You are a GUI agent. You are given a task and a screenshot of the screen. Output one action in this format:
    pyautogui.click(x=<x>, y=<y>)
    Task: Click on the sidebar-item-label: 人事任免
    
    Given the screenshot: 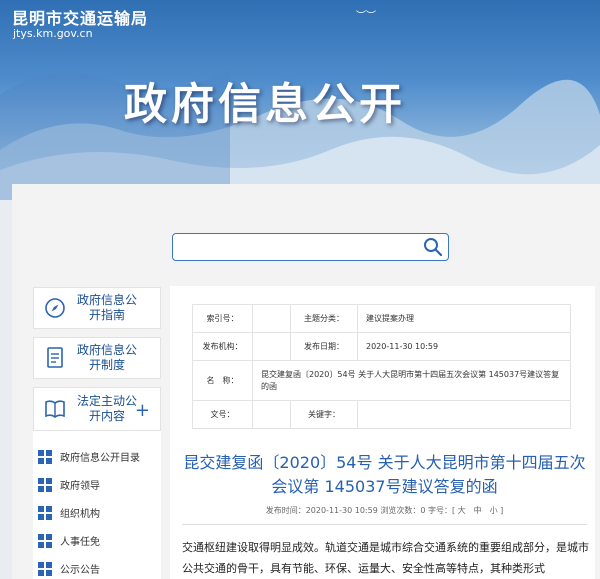 What is the action you would take?
    pyautogui.click(x=80, y=542)
    